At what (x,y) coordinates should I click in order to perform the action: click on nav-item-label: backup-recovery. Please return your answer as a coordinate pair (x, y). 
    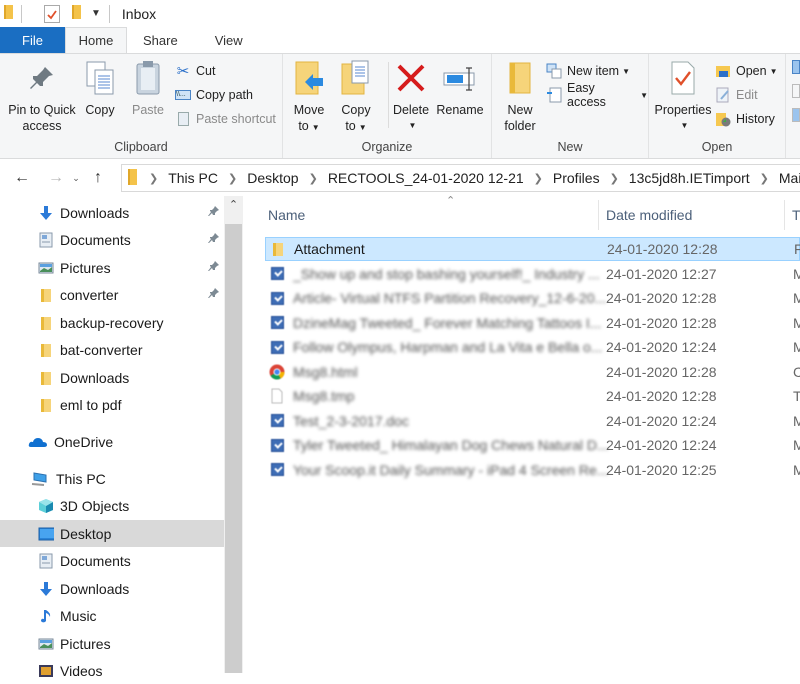
    Looking at the image, I should click on (112, 322).